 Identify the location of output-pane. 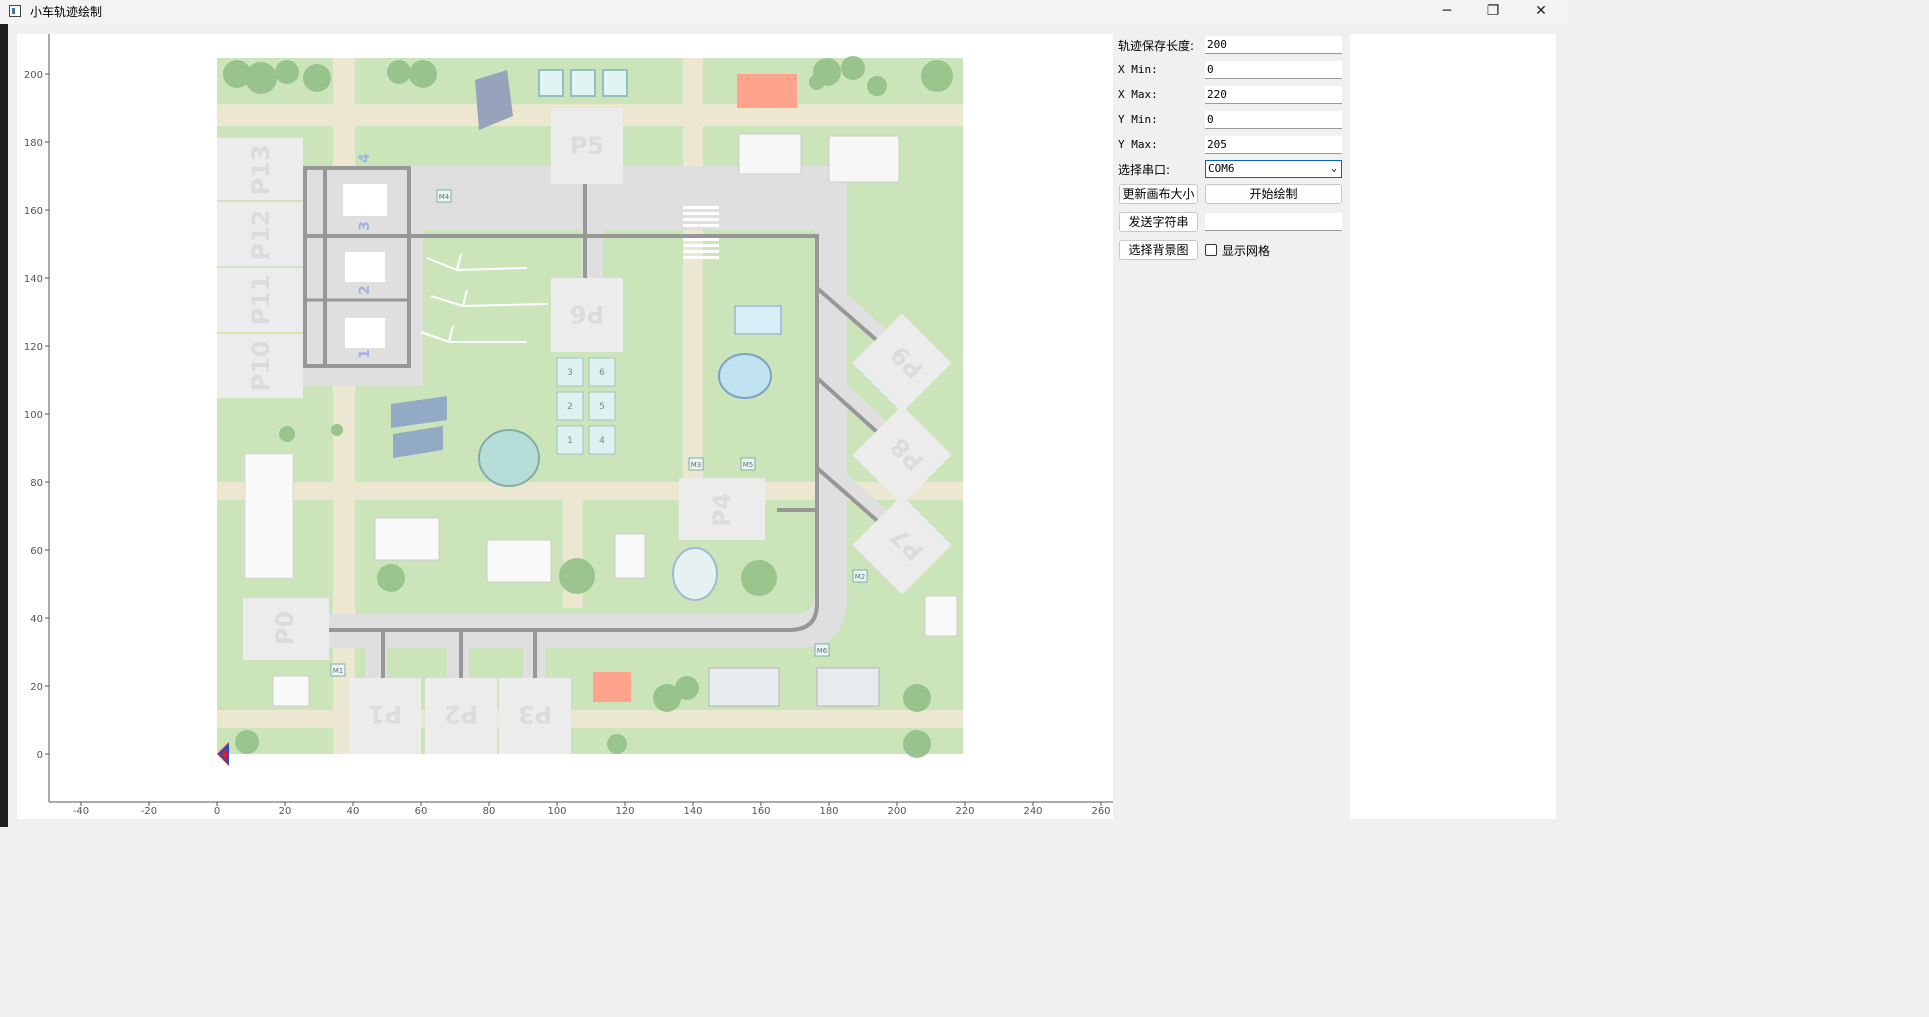
(1453, 426).